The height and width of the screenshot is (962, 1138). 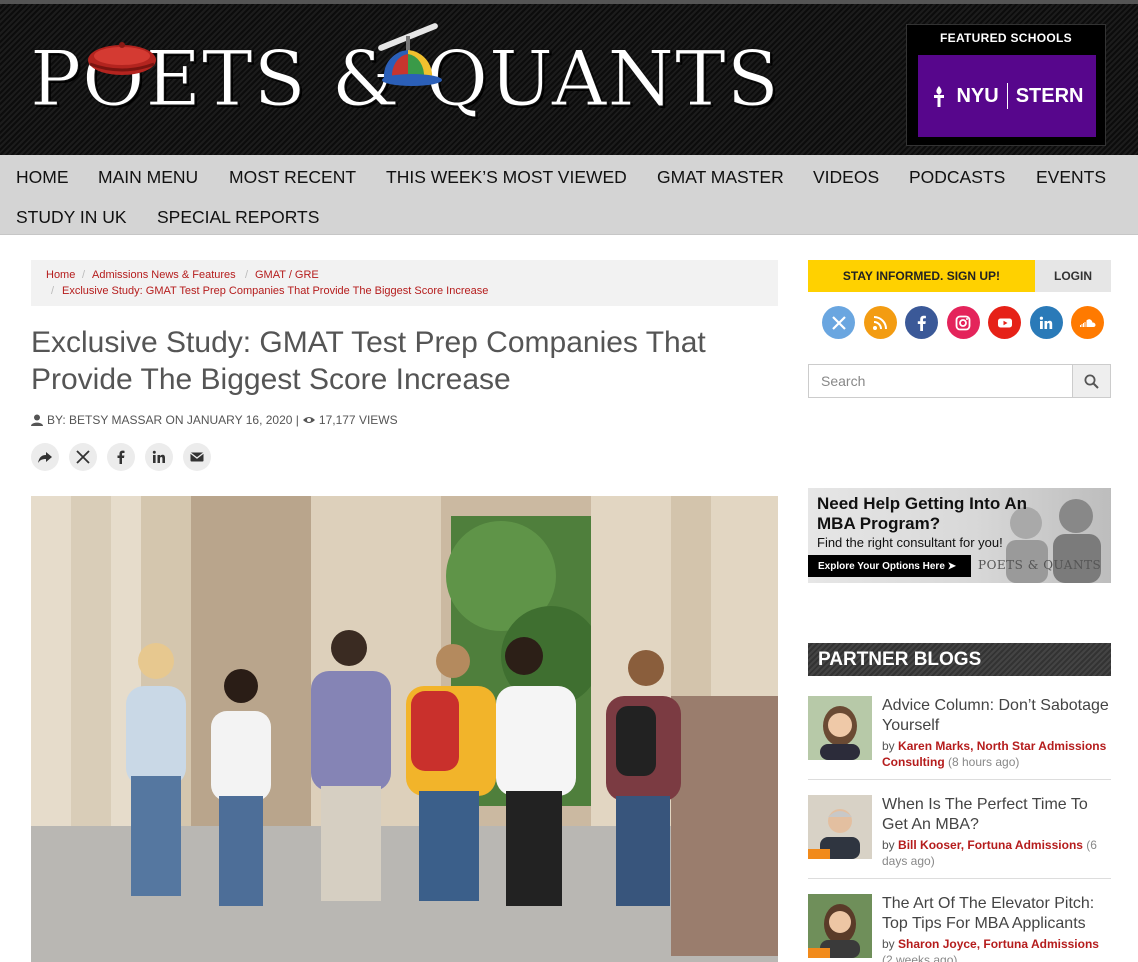 I want to click on nyu-label: NYU, so click(x=977, y=95).